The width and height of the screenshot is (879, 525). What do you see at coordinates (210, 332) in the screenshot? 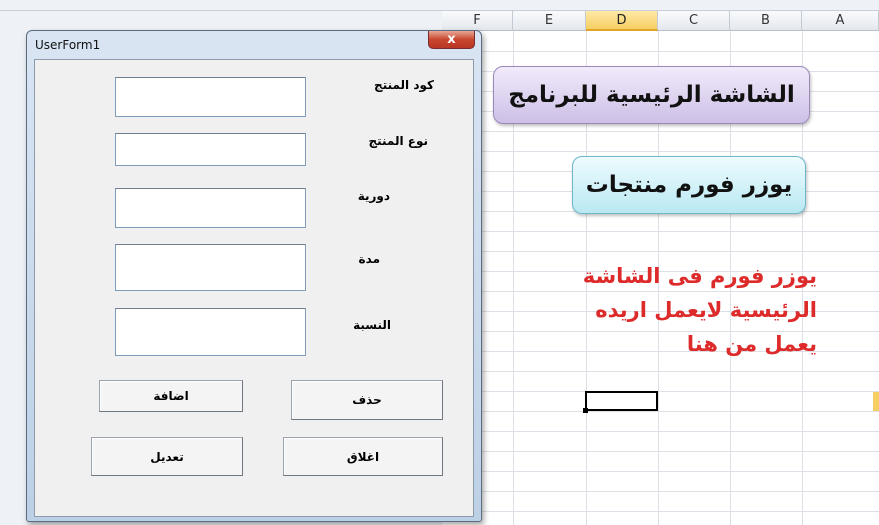
I see `percentage-input` at bounding box center [210, 332].